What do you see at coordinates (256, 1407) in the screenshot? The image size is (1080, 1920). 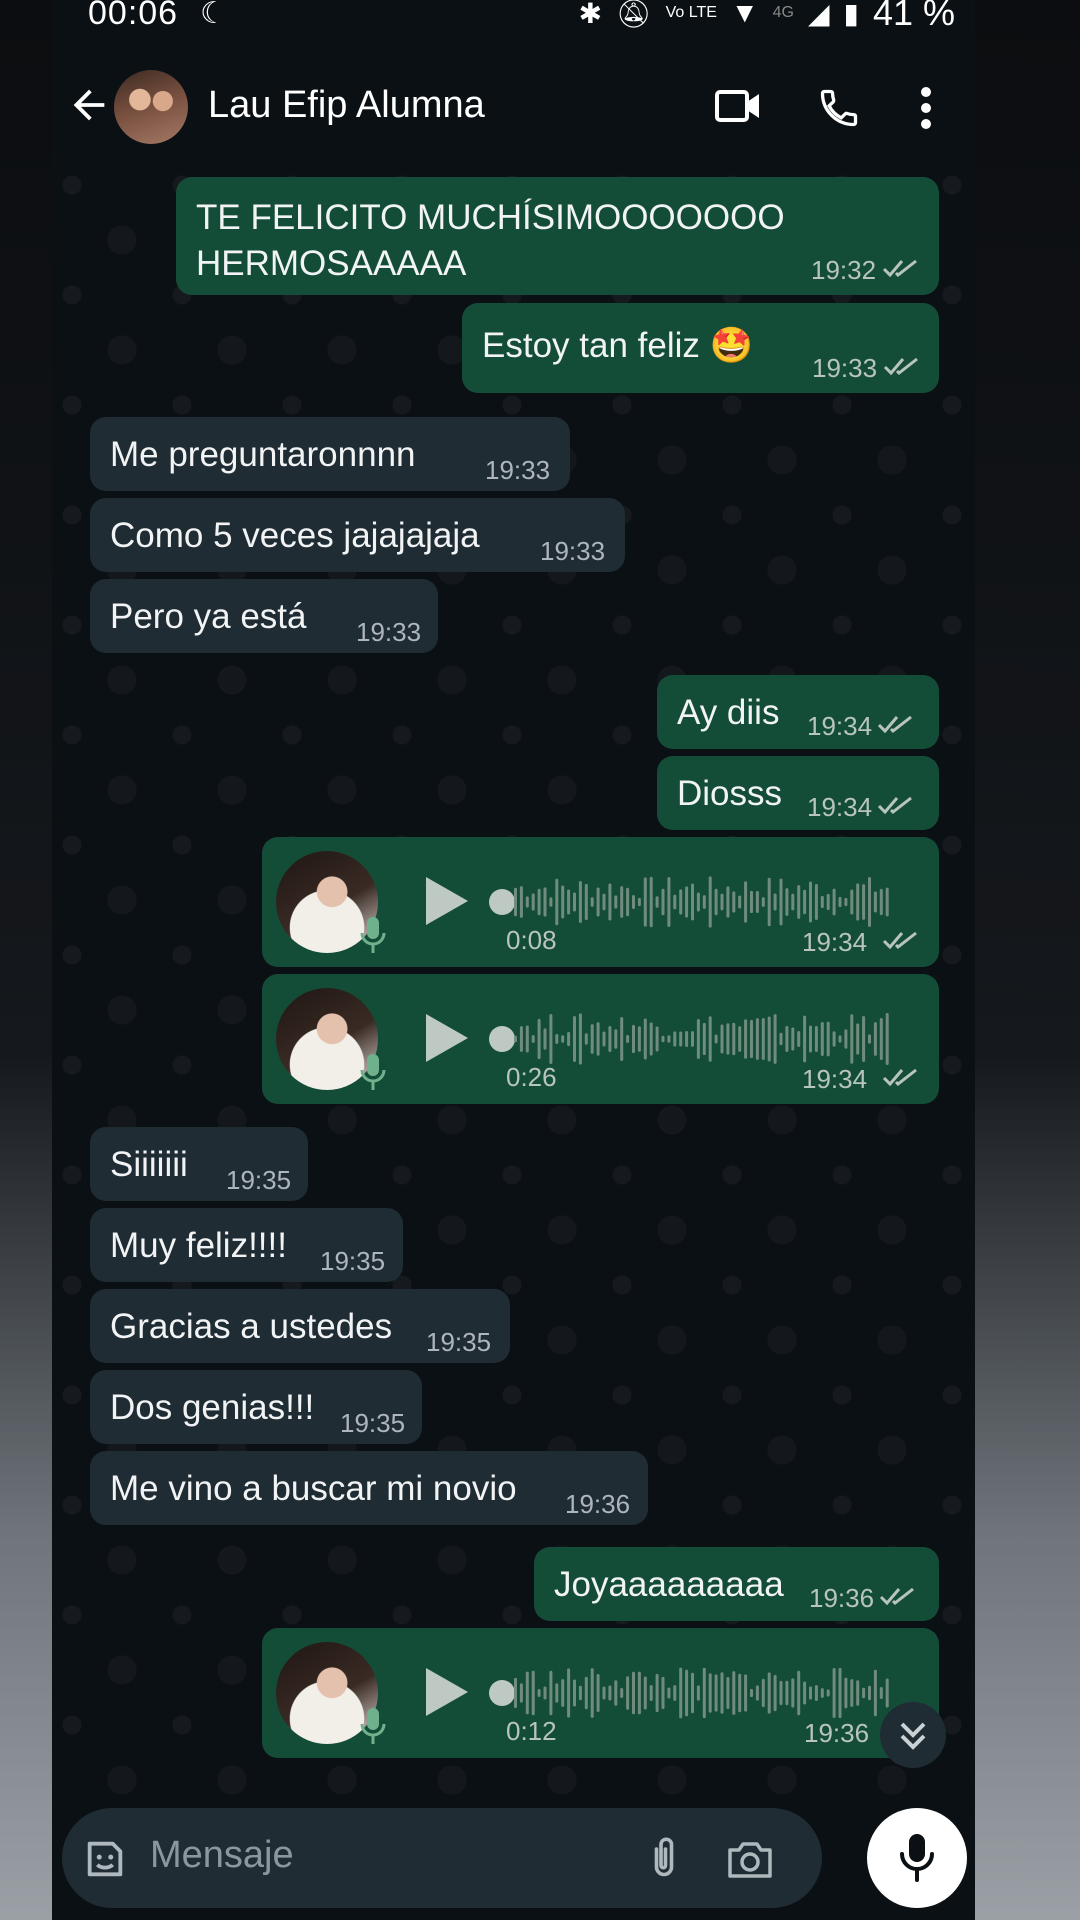 I see `message-incoming: Dos genias!!! 19:35` at bounding box center [256, 1407].